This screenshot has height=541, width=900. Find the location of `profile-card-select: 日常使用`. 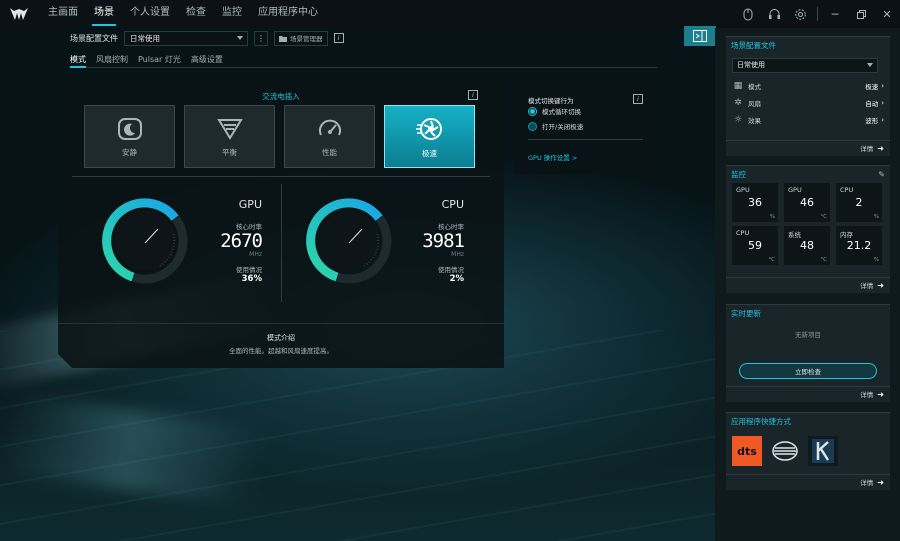

profile-card-select: 日常使用 is located at coordinates (805, 65).